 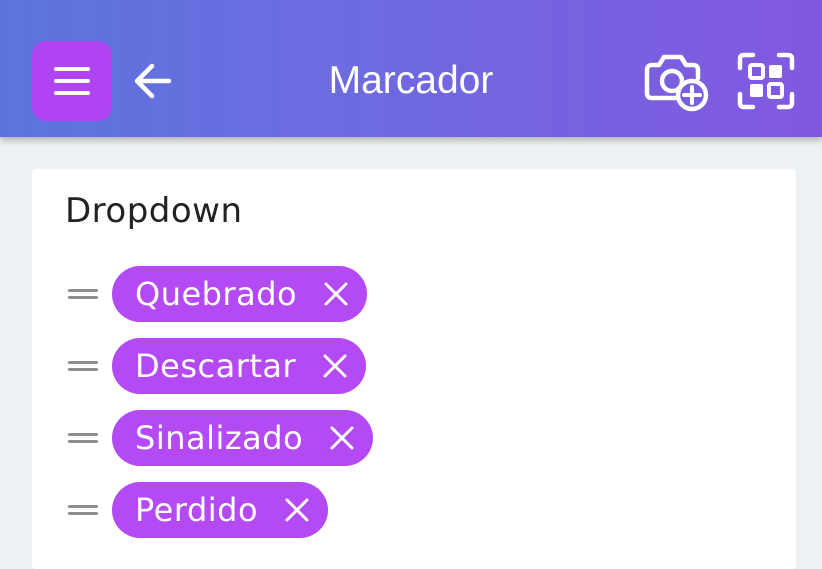 I want to click on option-chip: Sinalizado, so click(x=243, y=438).